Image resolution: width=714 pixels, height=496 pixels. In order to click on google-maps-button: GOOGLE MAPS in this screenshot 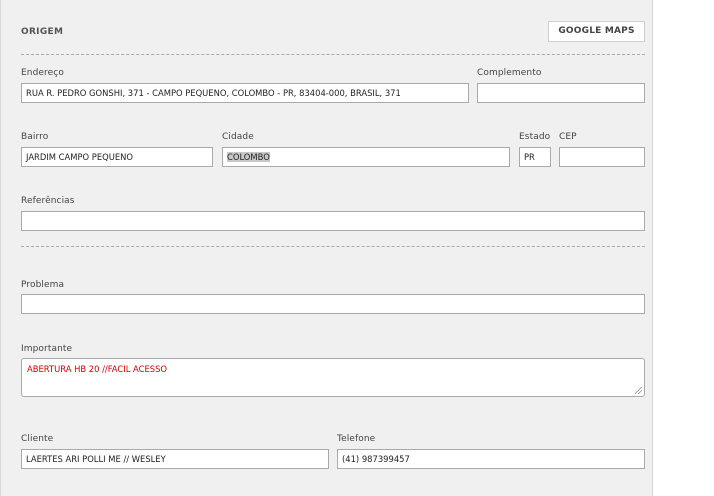, I will do `click(596, 31)`.